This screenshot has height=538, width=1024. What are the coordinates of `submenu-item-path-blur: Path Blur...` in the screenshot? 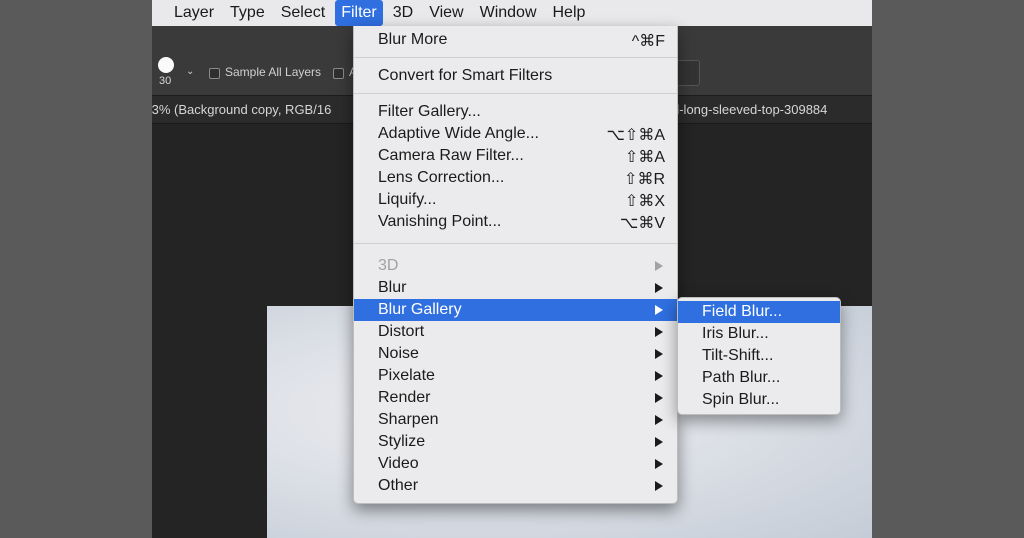 It's located at (759, 378).